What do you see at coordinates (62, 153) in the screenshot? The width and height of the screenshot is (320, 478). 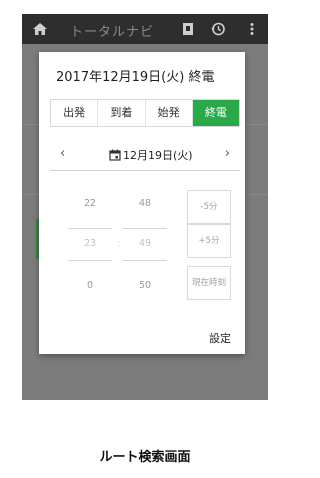 I see `previous-day-button: ‹` at bounding box center [62, 153].